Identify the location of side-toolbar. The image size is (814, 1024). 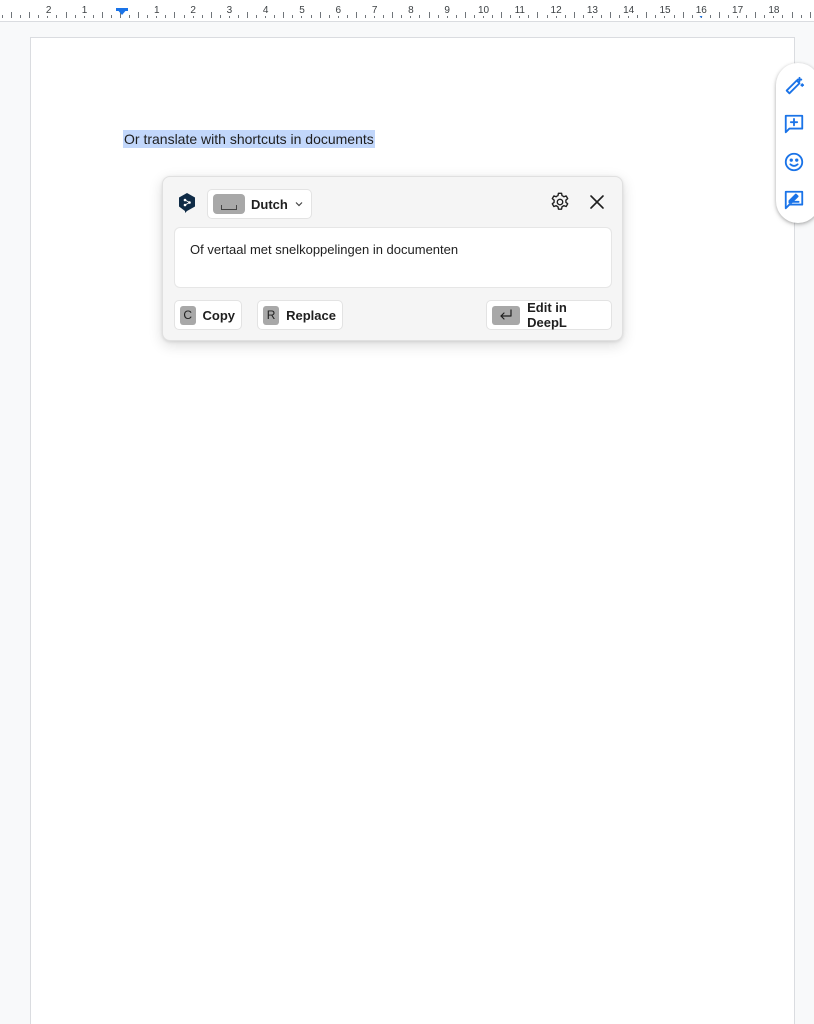
(795, 143).